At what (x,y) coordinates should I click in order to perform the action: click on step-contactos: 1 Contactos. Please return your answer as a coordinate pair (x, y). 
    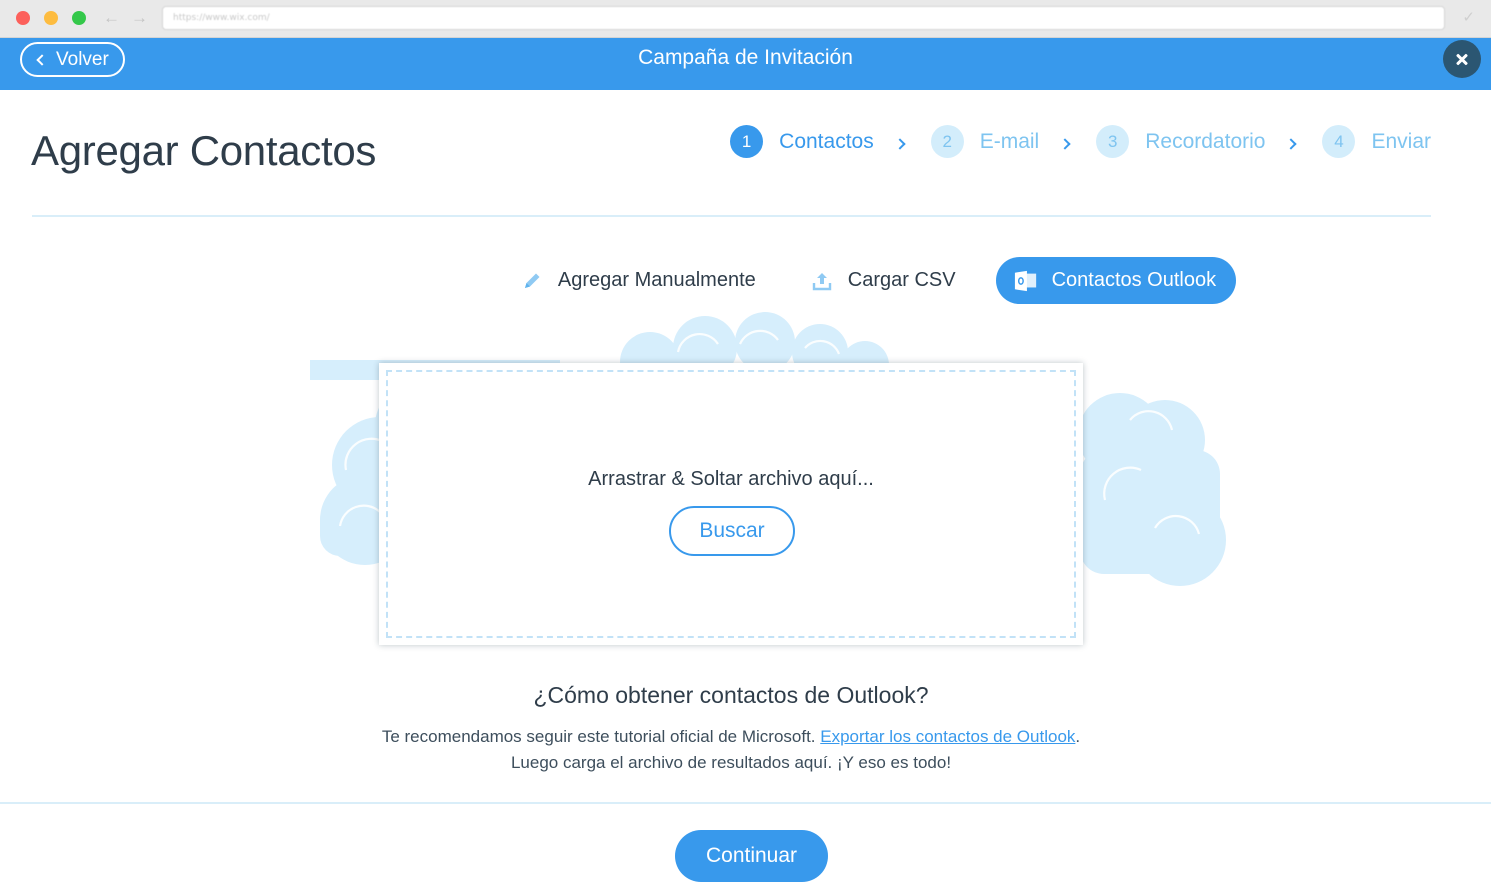
    Looking at the image, I should click on (802, 141).